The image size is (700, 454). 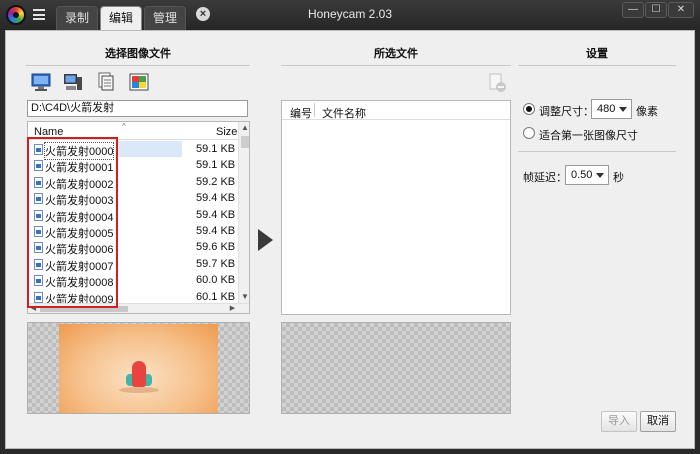 What do you see at coordinates (656, 10) in the screenshot?
I see `maximize-button: ☐` at bounding box center [656, 10].